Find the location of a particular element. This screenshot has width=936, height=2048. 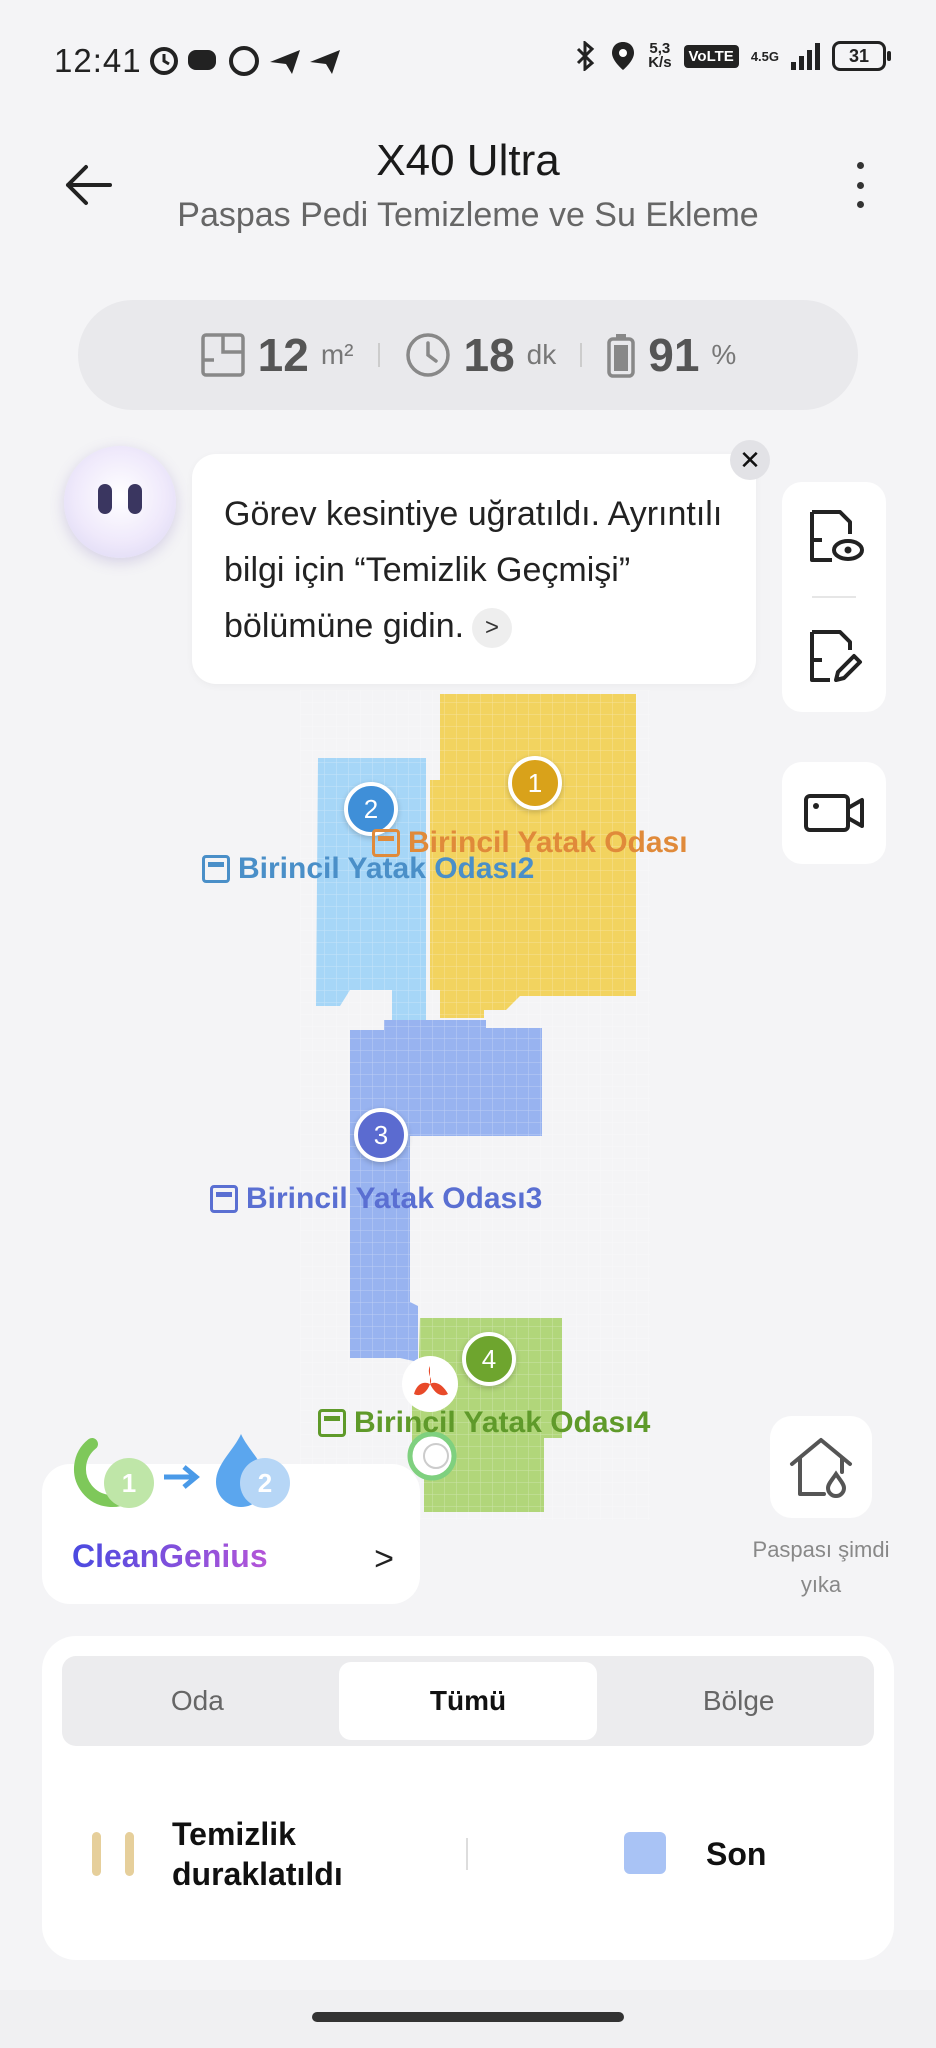

room-2-name: Birincil Yatak Odası2 is located at coordinates (386, 868).